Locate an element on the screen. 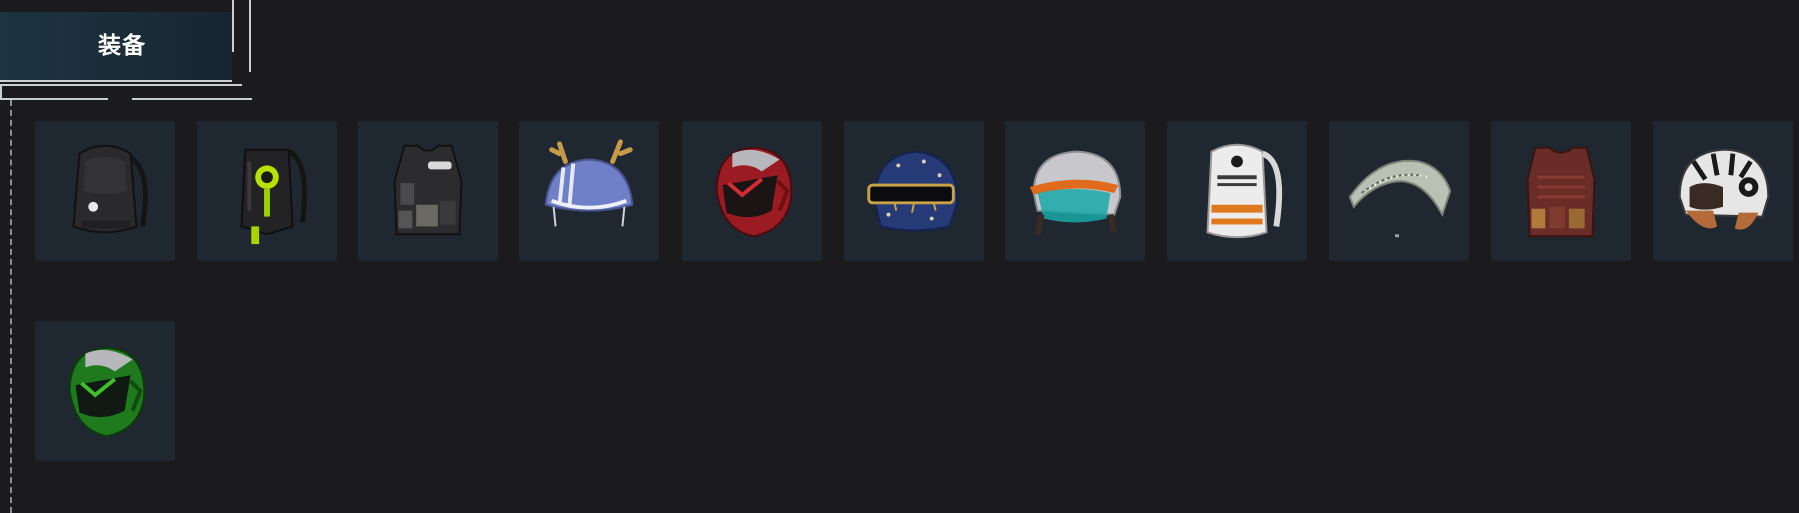  snow-sports-backpack-icon is located at coordinates (1244, 191).